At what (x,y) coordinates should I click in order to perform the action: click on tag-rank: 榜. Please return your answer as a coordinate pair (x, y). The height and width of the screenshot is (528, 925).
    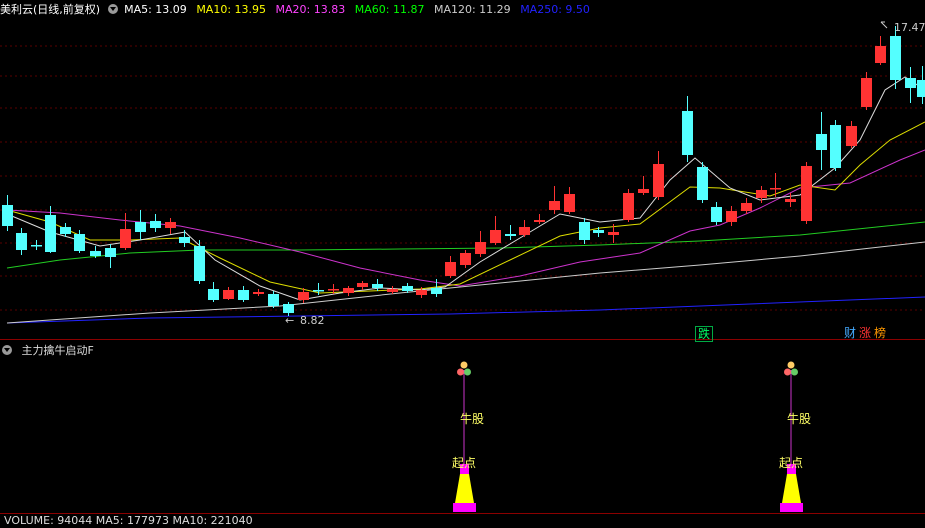
    Looking at the image, I should click on (880, 333).